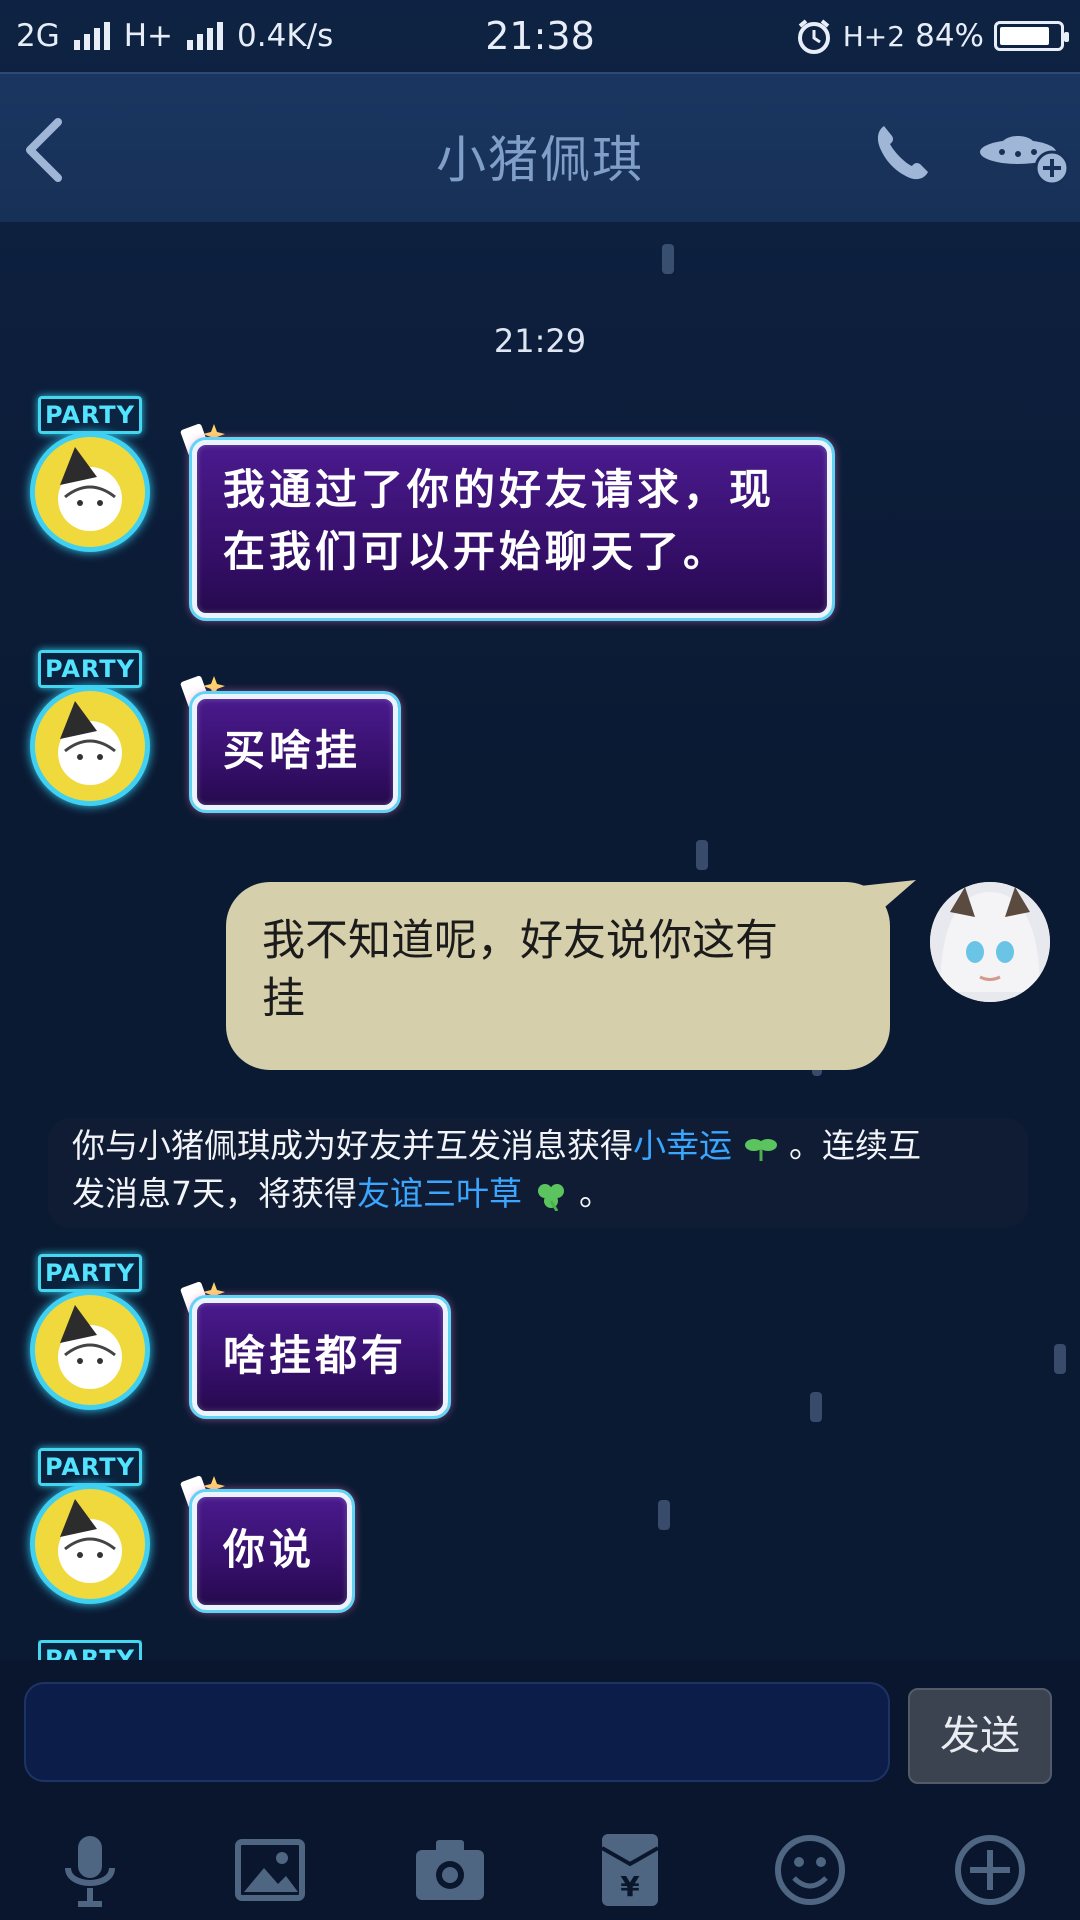 Image resolution: width=1080 pixels, height=1920 pixels. Describe the element at coordinates (595, 1193) in the screenshot. I see `system-text: 。` at that location.